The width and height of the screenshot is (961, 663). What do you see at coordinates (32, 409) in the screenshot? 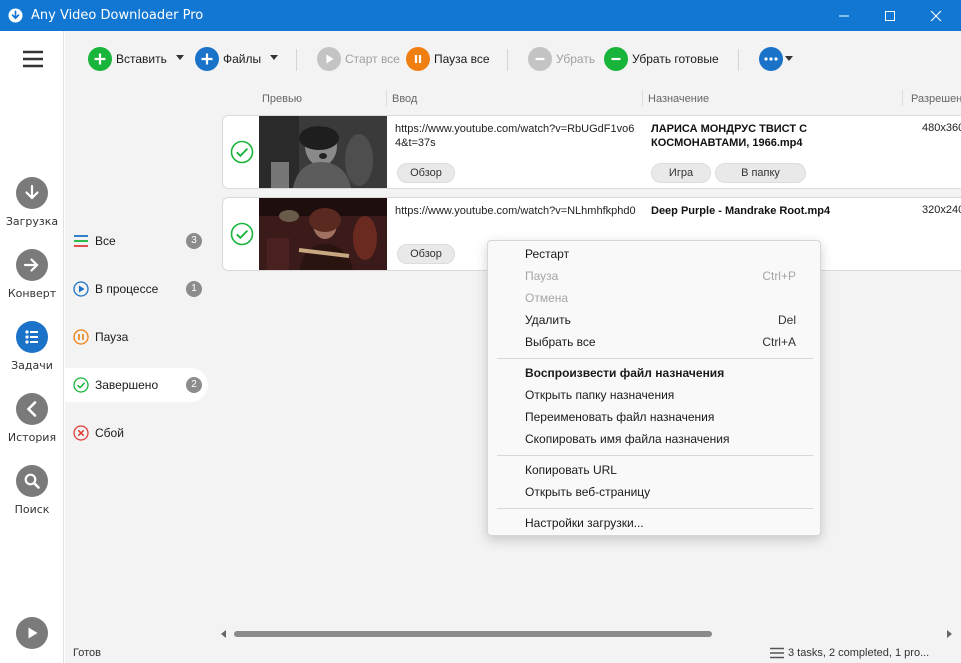
I see `history-icon` at bounding box center [32, 409].